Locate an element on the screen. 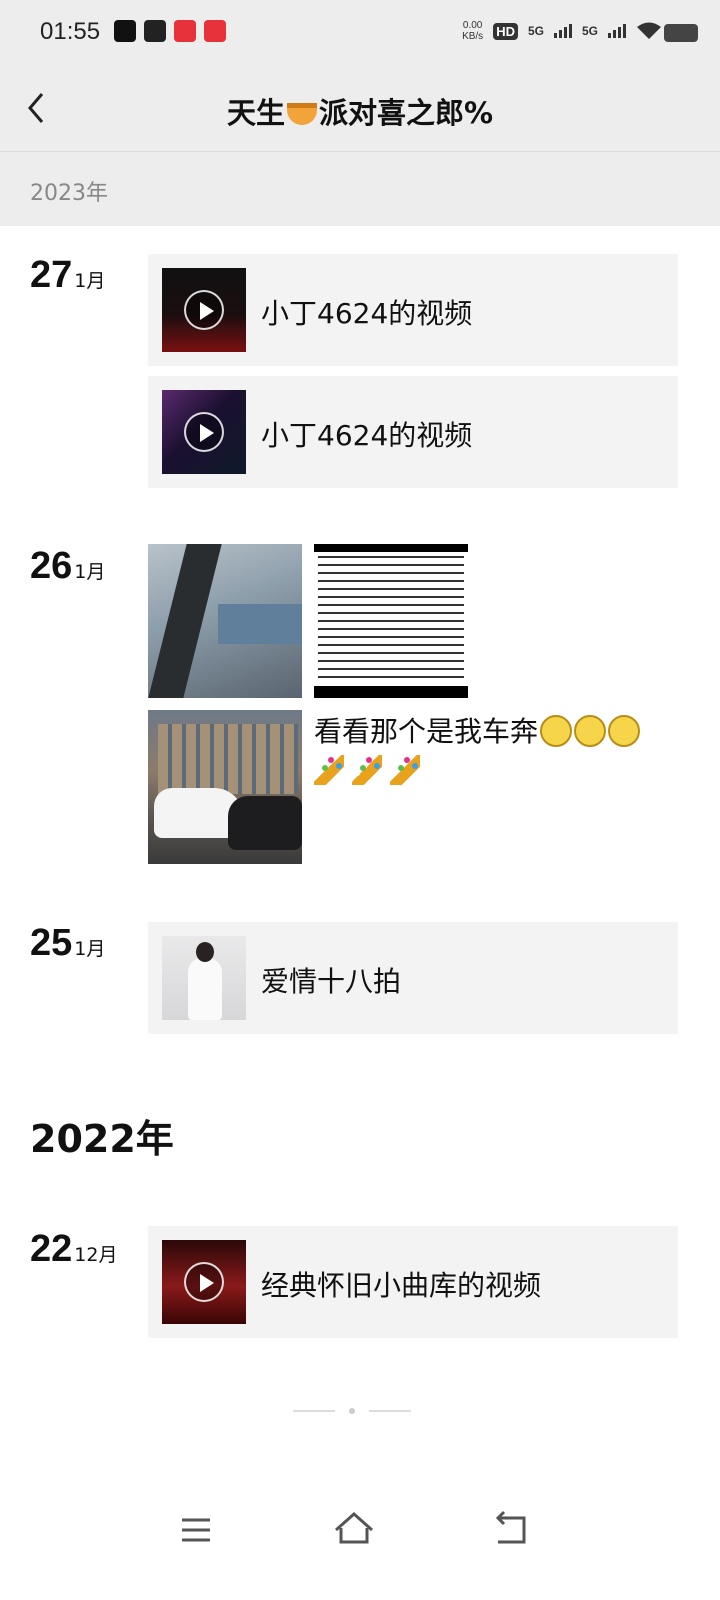 The height and width of the screenshot is (1600, 720). system-nav-bar is located at coordinates (360, 1540).